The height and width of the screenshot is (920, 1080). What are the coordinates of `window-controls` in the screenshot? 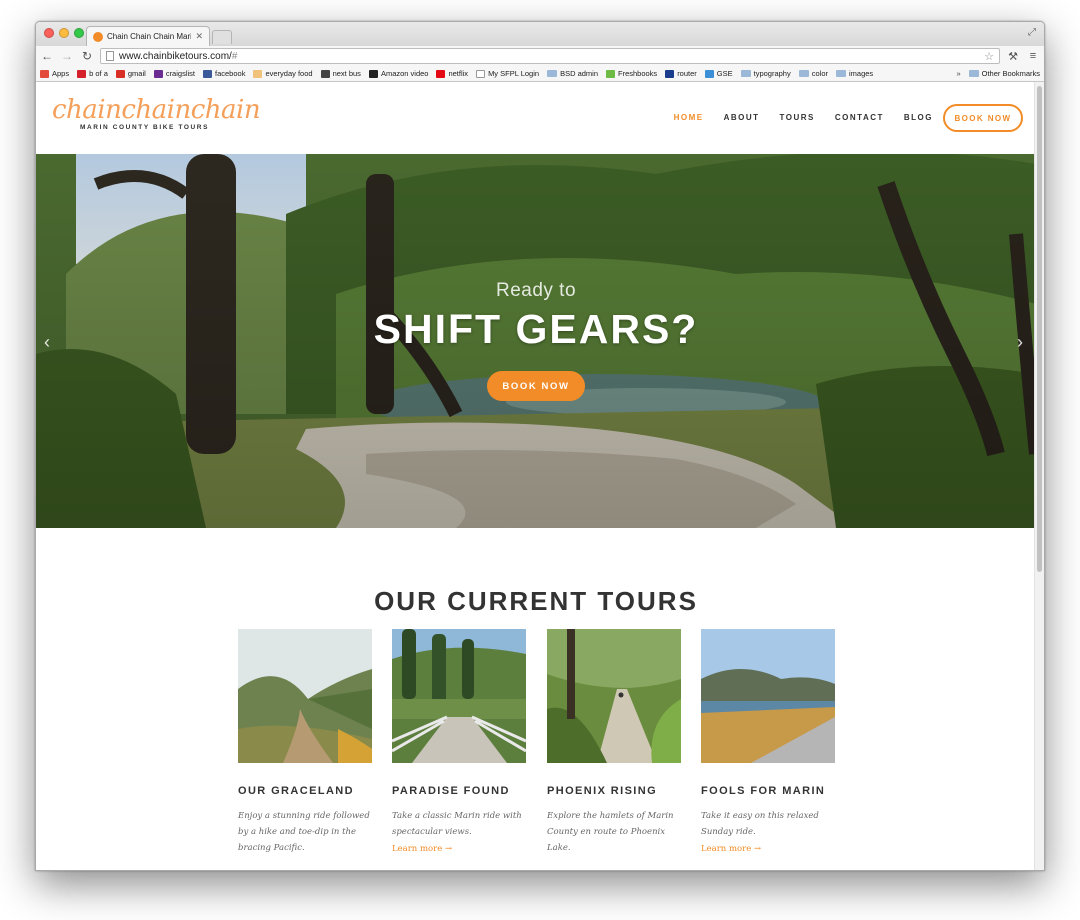 It's located at (64, 33).